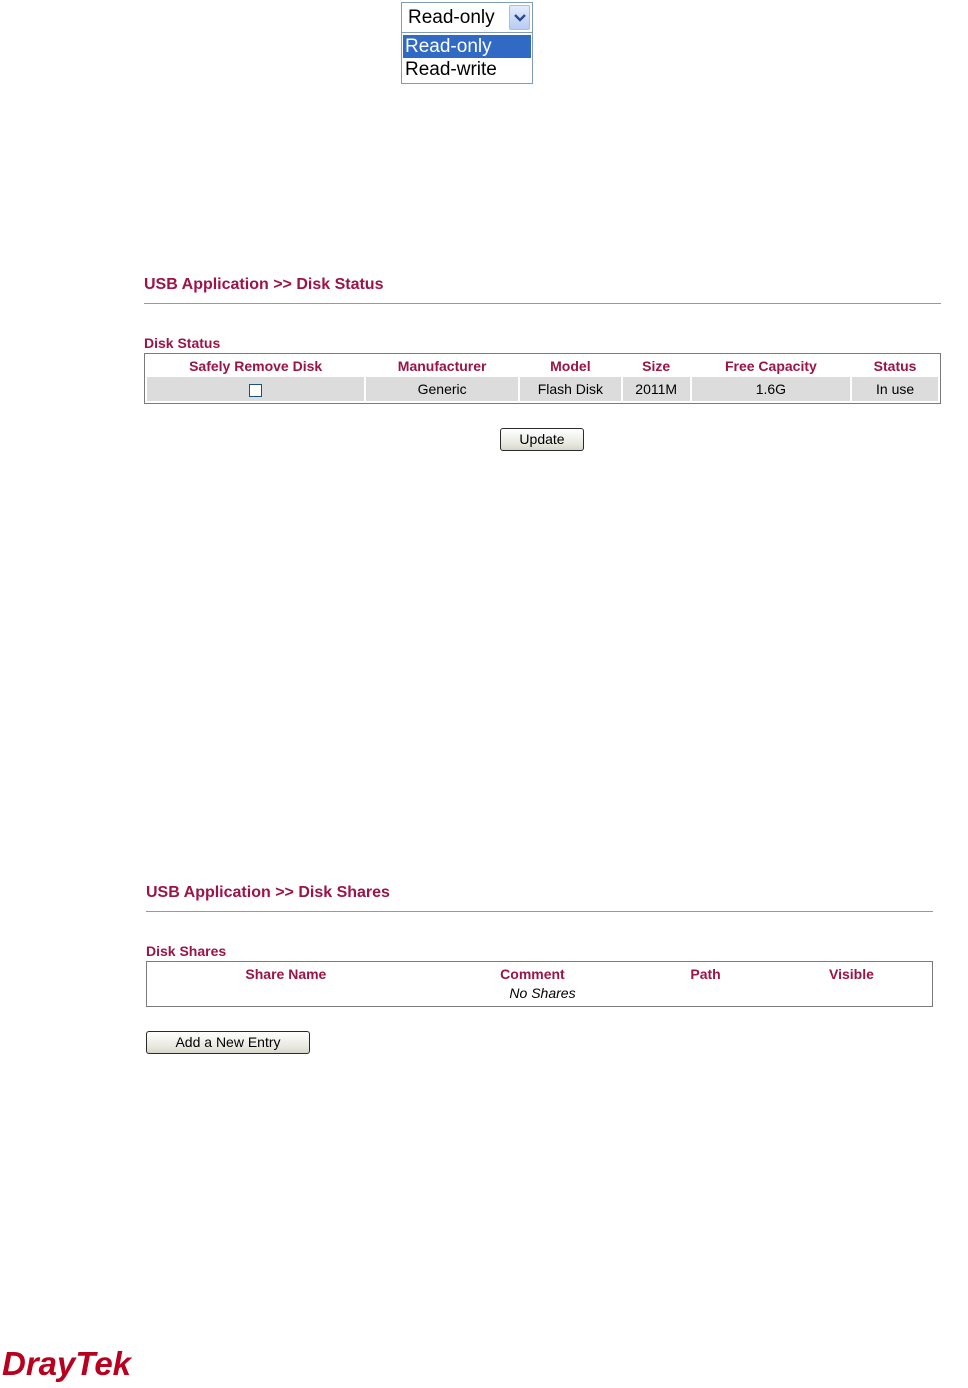 This screenshot has width=968, height=1388. Describe the element at coordinates (467, 69) in the screenshot. I see `dropdown-option-read-write: Read-write` at that location.